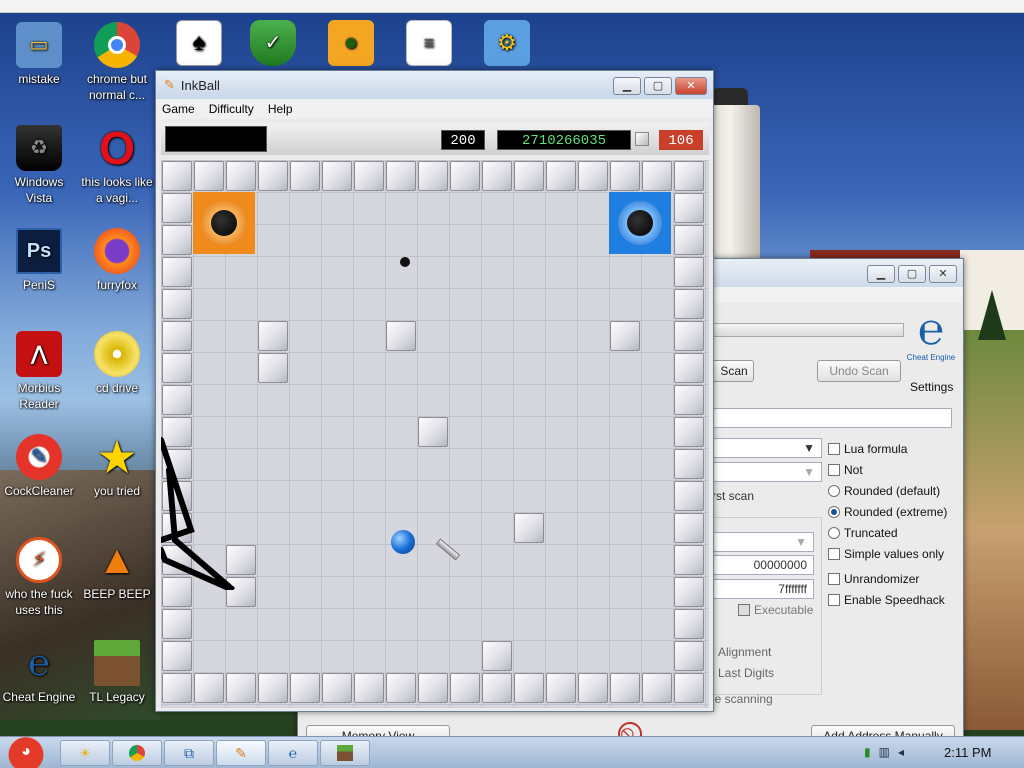 The image size is (1024, 768). Describe the element at coordinates (117, 466) in the screenshot. I see `desktop-icon-star: ★ you tried` at that location.